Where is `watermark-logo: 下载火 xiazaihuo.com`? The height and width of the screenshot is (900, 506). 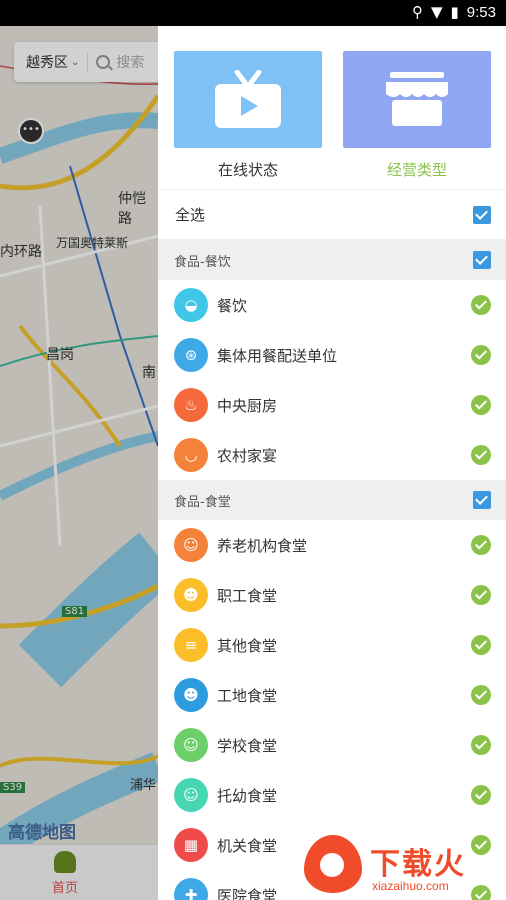
watermark-logo: 下载火 xiazaihuo.com is located at coordinates (403, 867).